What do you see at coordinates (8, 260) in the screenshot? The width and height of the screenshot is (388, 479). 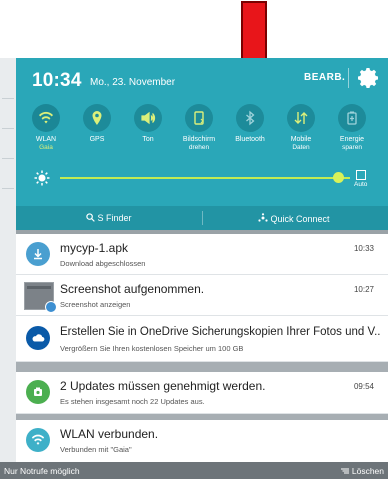 I see `background-app` at bounding box center [8, 260].